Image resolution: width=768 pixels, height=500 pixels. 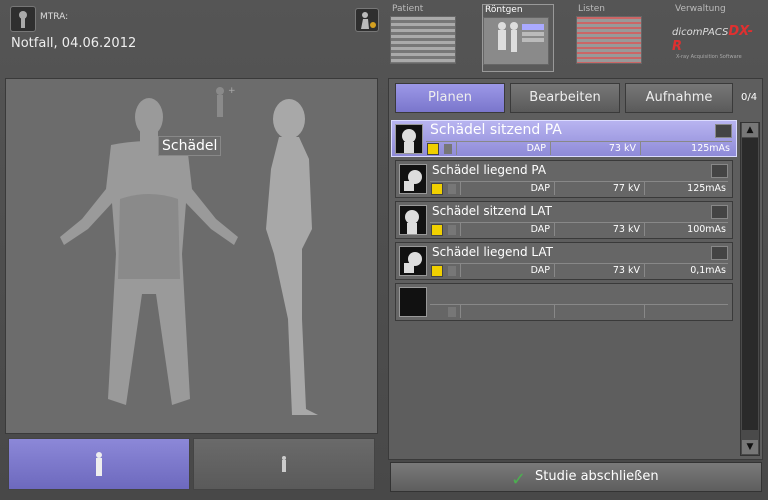 I want to click on case-info: Notfall, 04.06.2012, so click(x=74, y=43).